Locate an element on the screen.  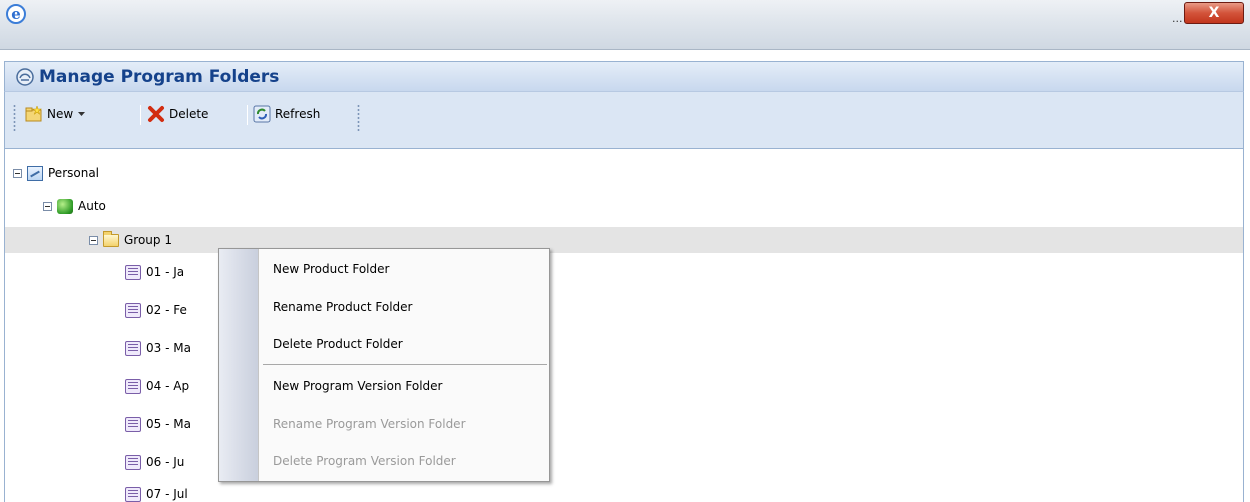
tree-node-child: 07 - Jul is located at coordinates (156, 492).